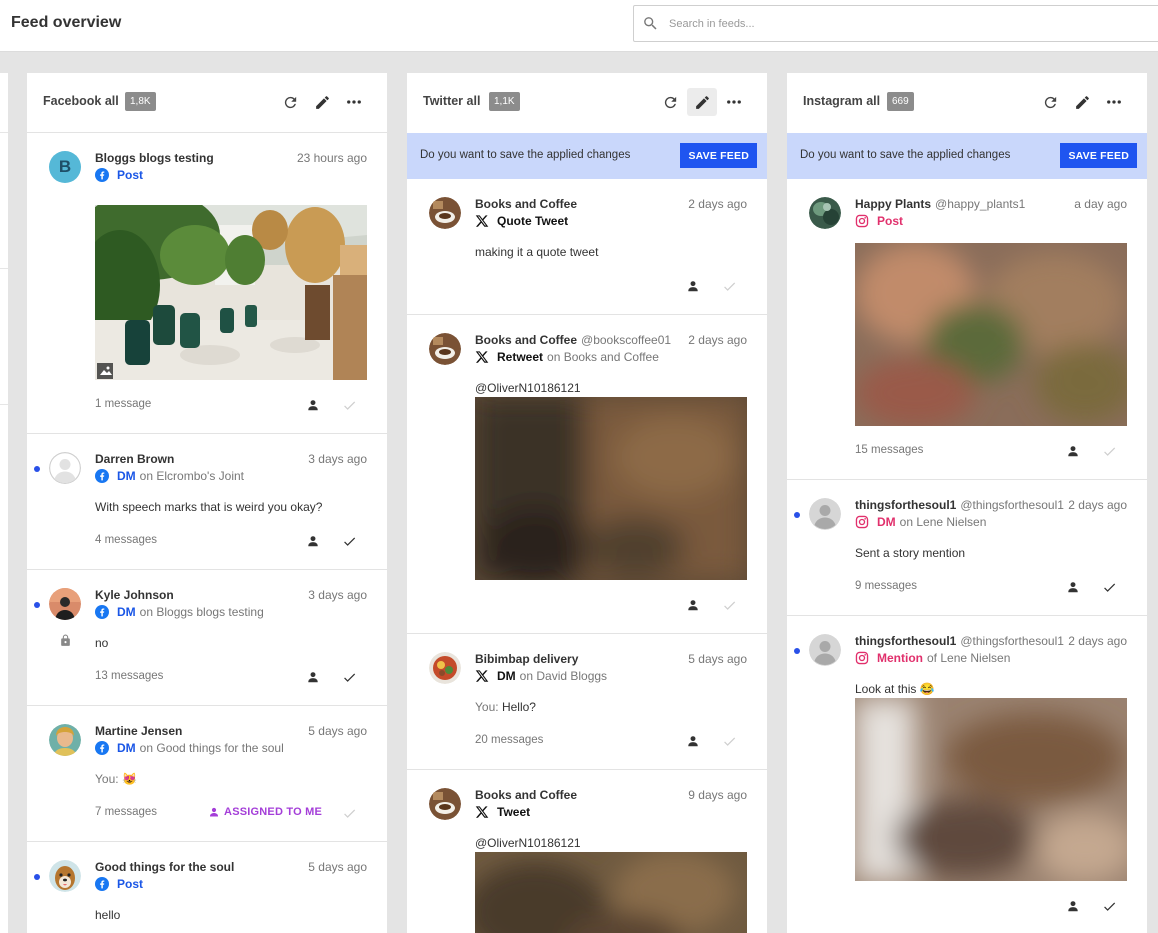  Describe the element at coordinates (138, 731) in the screenshot. I see `author-name: Martine Jensen` at that location.